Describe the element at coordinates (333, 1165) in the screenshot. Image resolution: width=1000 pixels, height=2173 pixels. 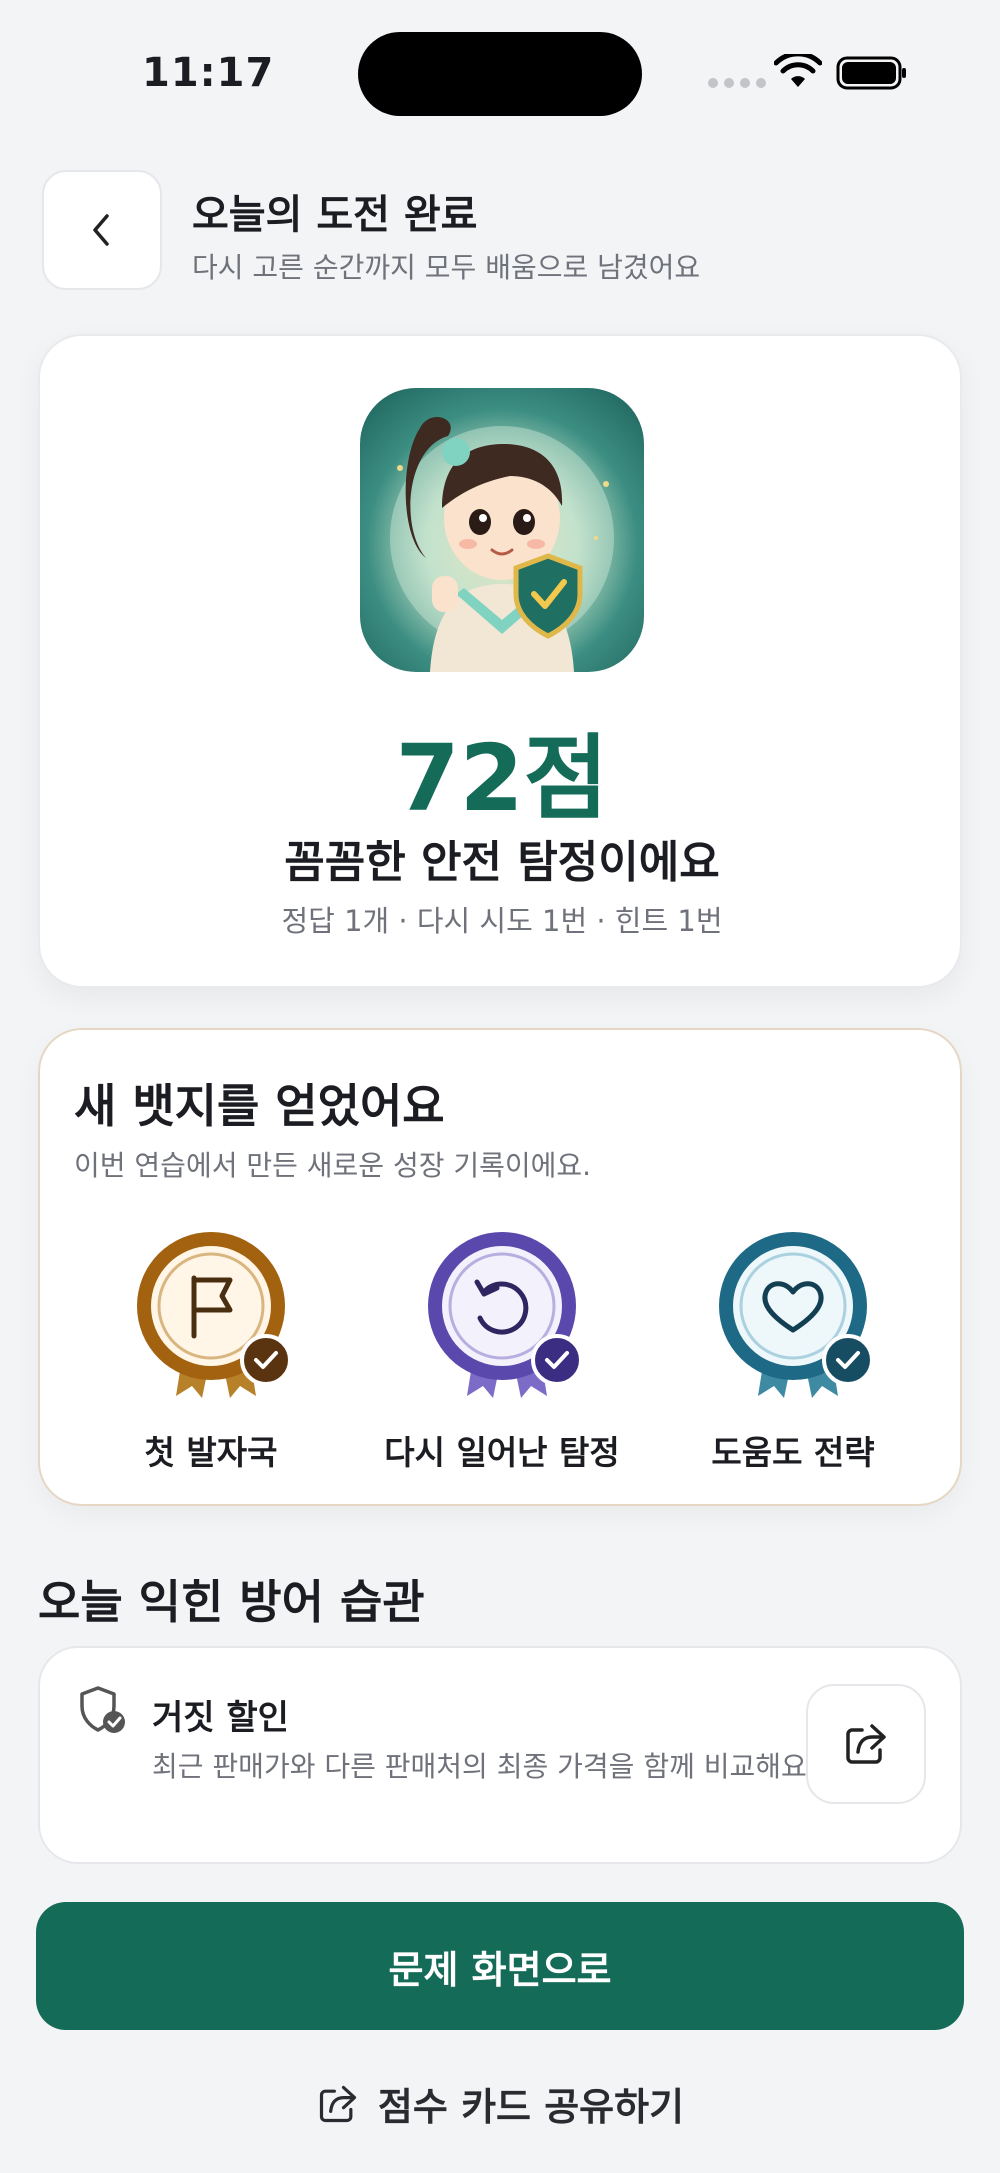
I see `badge-section-subtitle: 이번 연습에서 만든 새로운 성장 기록이에요.` at that location.